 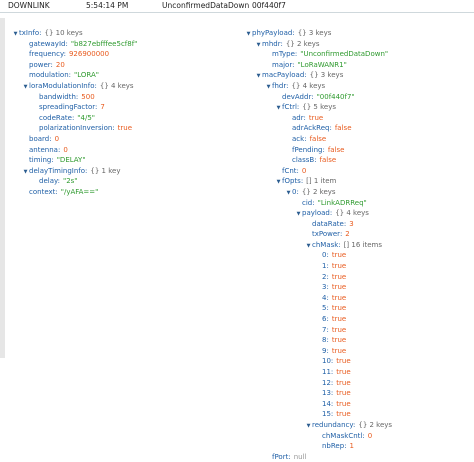 What do you see at coordinates (40, 160) in the screenshot?
I see `node-key: timing` at bounding box center [40, 160].